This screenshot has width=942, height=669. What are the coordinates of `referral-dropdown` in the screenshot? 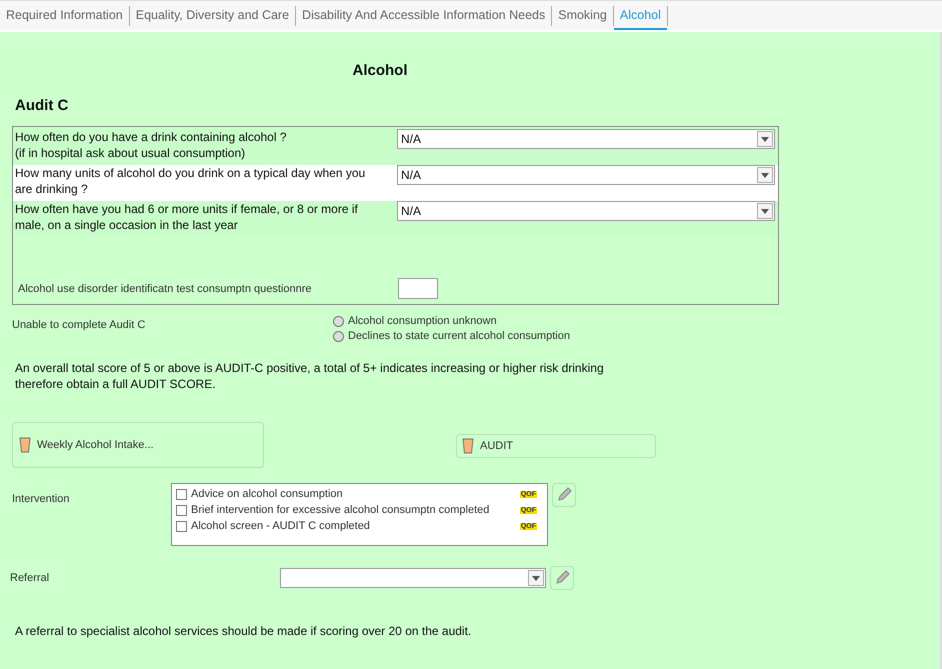 It's located at (413, 578).